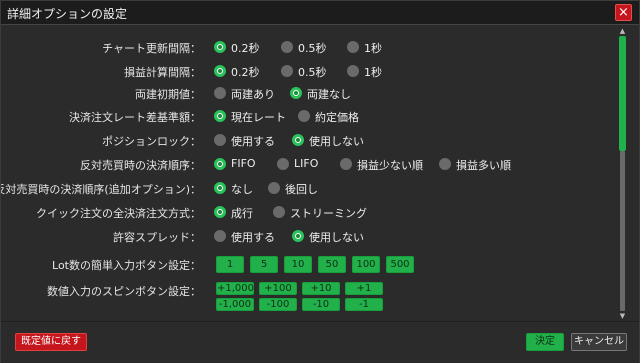  What do you see at coordinates (622, 93) in the screenshot?
I see `scrollbar-thumb` at bounding box center [622, 93].